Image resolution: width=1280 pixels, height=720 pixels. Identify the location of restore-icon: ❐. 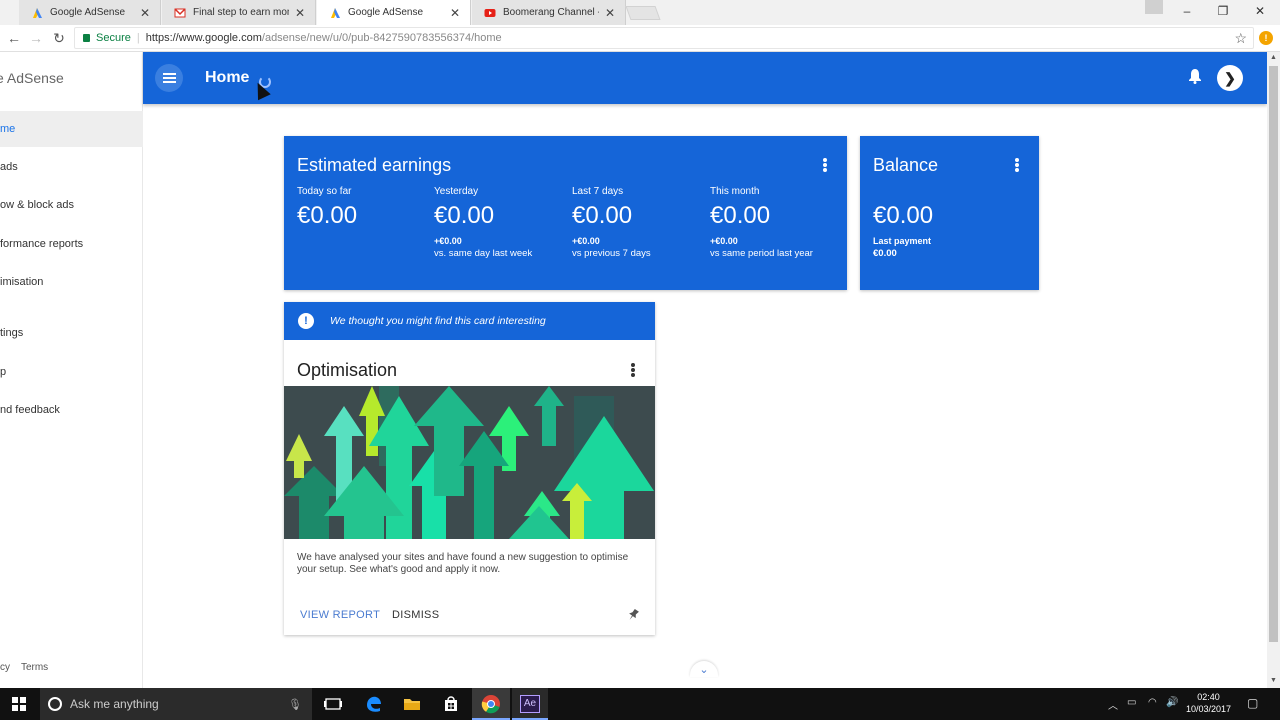
(1223, 11).